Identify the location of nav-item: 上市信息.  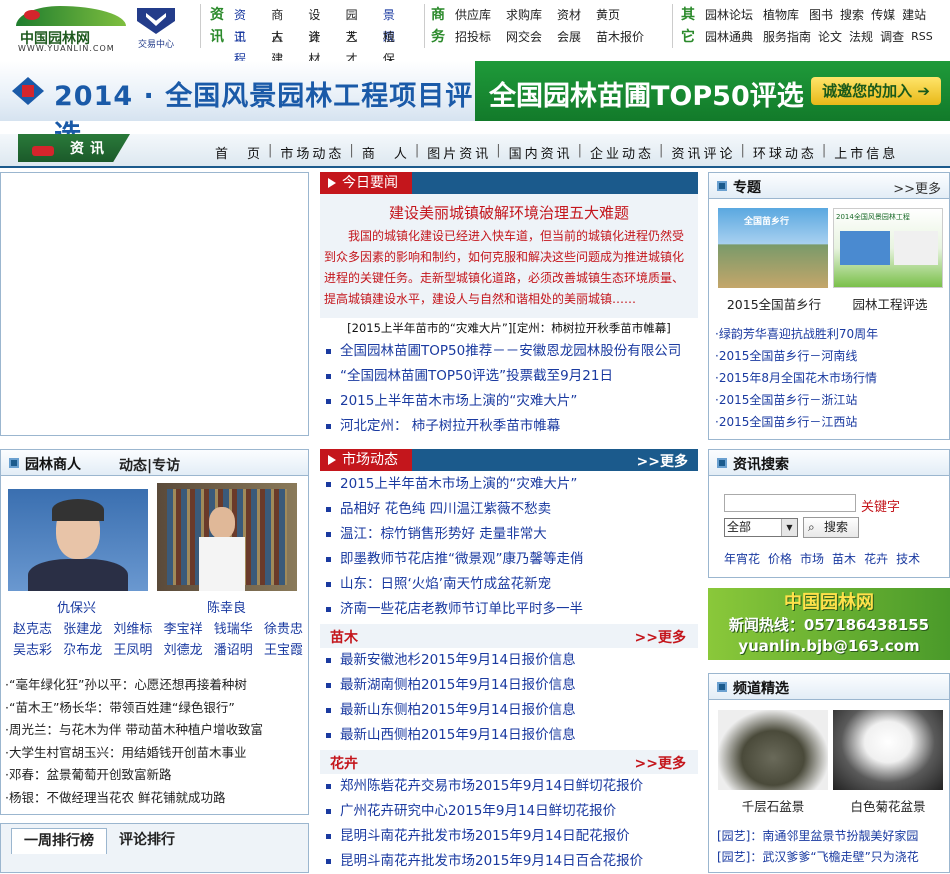
(866, 152).